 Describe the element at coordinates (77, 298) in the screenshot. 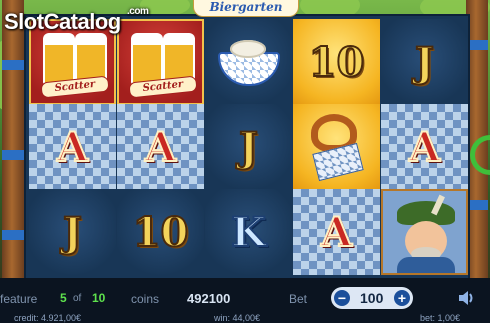

I see `feature-of: of` at that location.